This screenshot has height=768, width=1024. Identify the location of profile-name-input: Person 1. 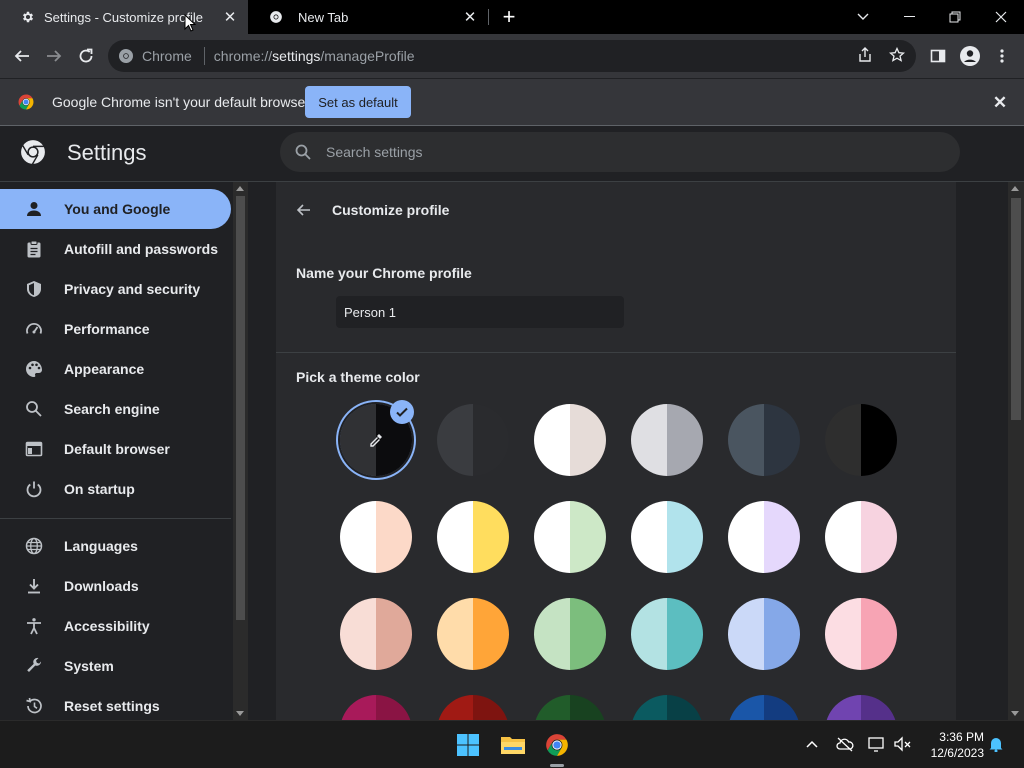
(480, 312).